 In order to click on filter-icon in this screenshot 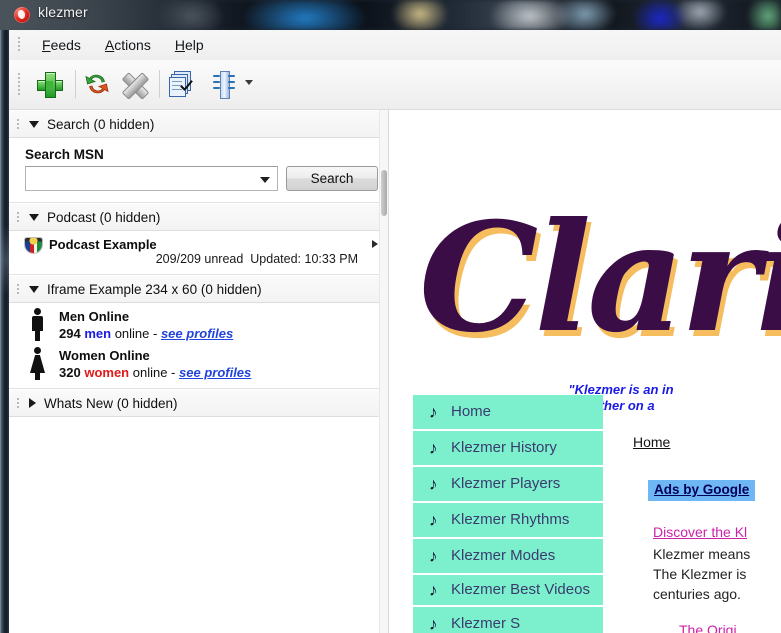, I will do `click(224, 85)`.